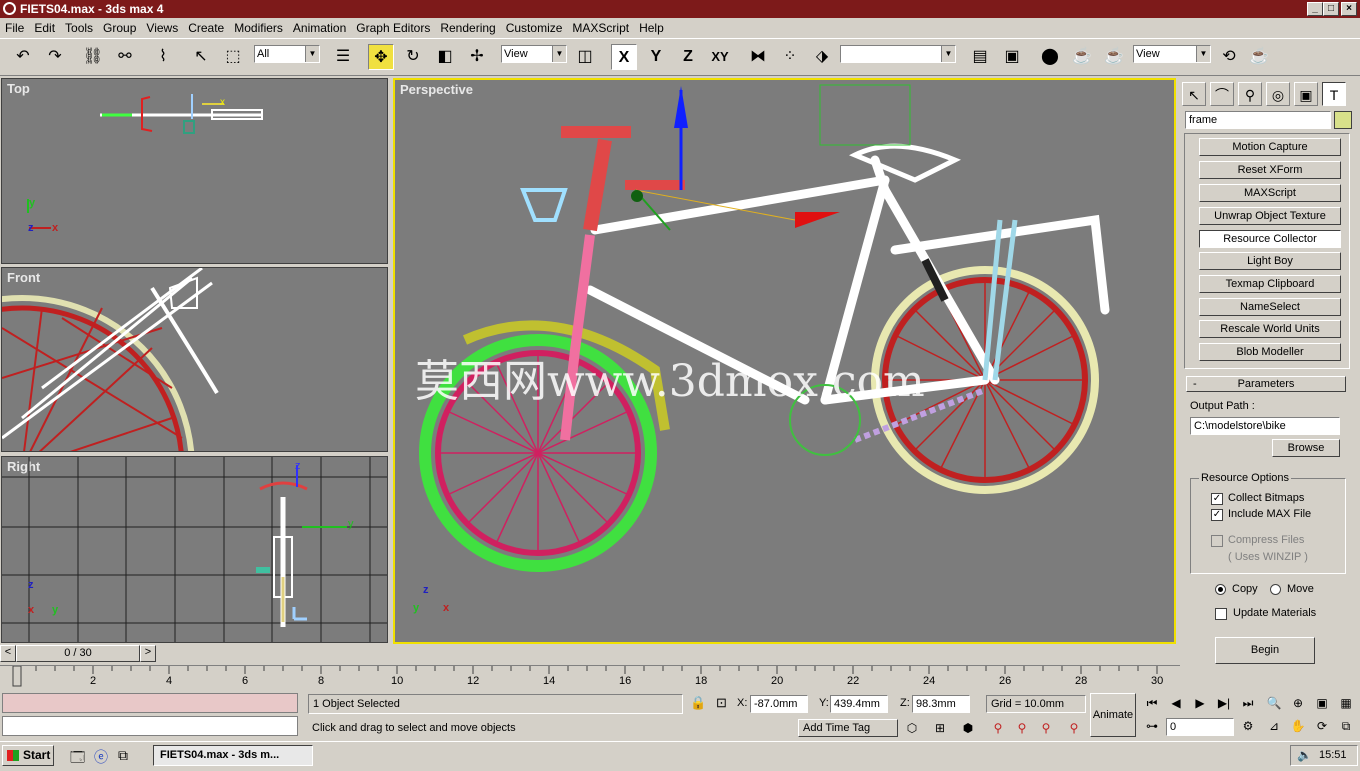  I want to click on ref-coord-dropdown: View ▼, so click(534, 54).